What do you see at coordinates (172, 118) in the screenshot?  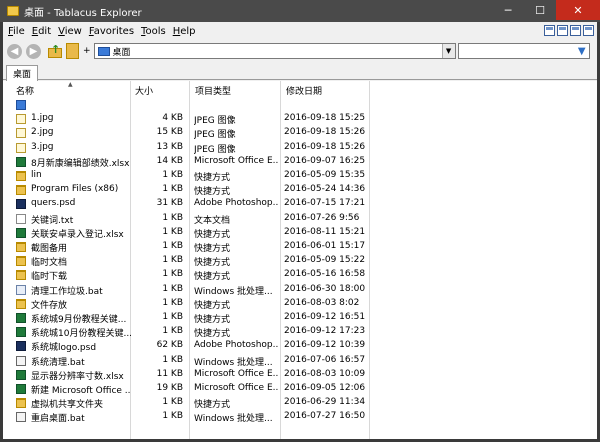 I see `file-size: 4 KB` at bounding box center [172, 118].